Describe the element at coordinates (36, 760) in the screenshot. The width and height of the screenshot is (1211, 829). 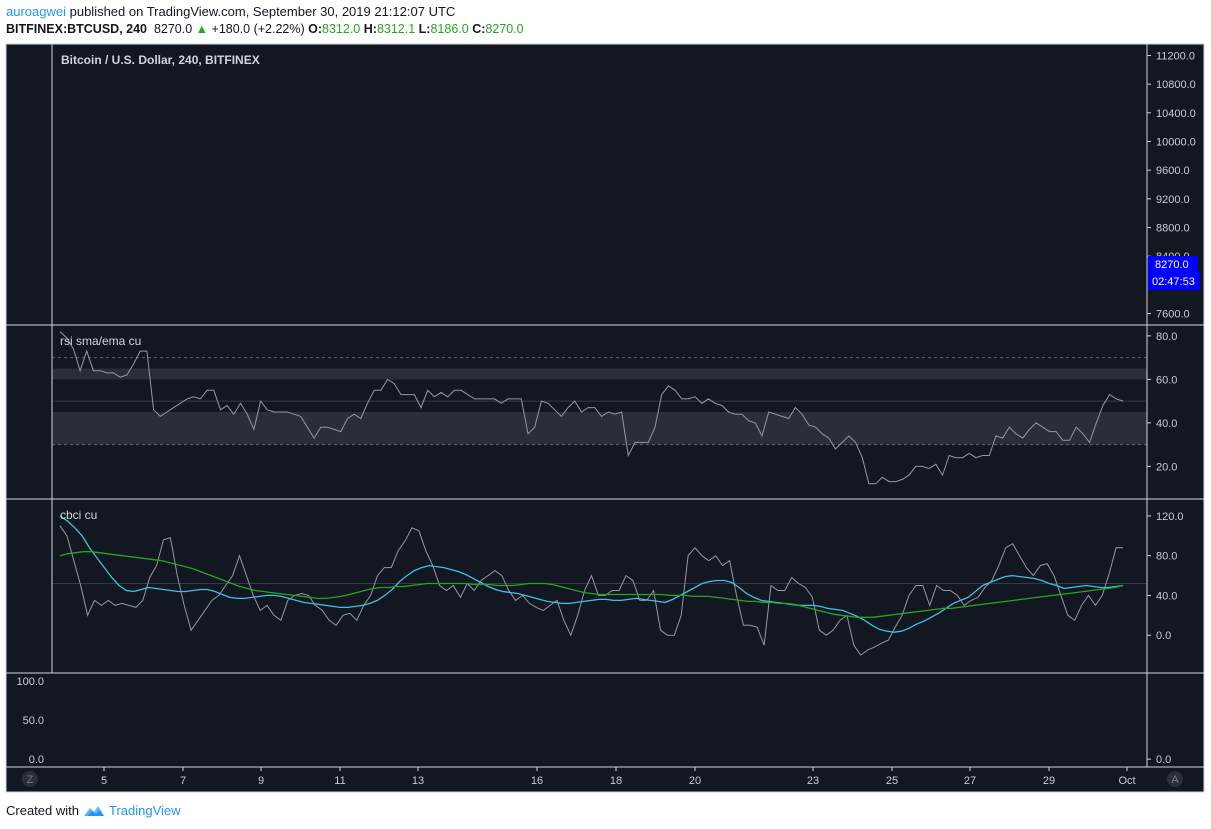
I see `left-y-tick-label: 0.0` at that location.